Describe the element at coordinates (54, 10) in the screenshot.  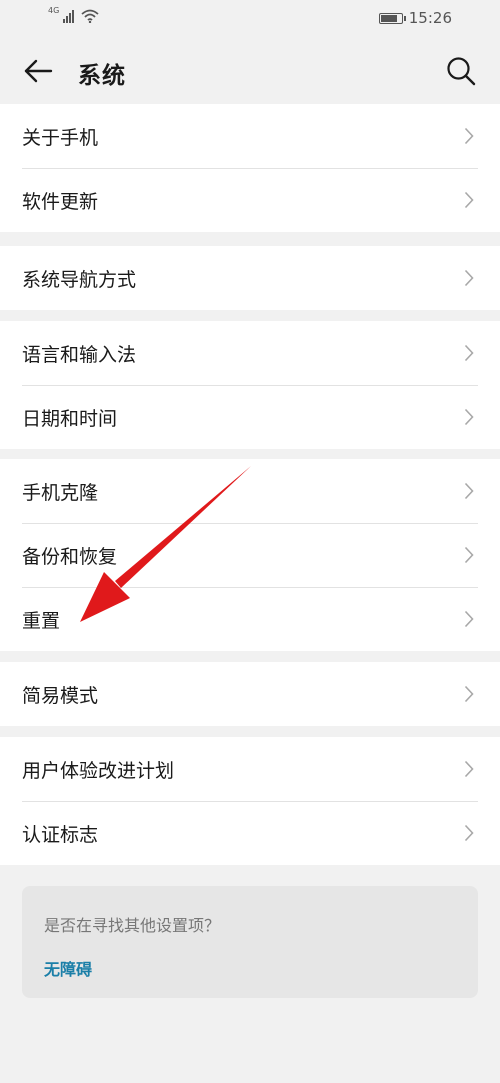
I see `network-type: 4G` at that location.